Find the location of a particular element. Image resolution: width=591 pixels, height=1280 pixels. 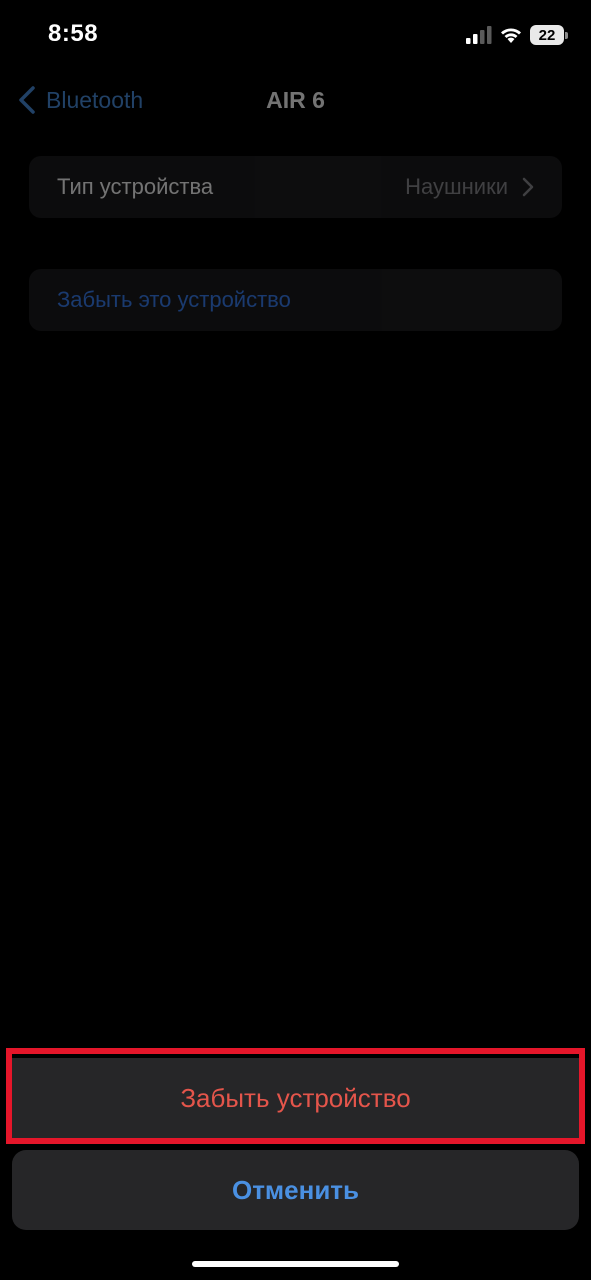

wifi-icon is located at coordinates (511, 35).